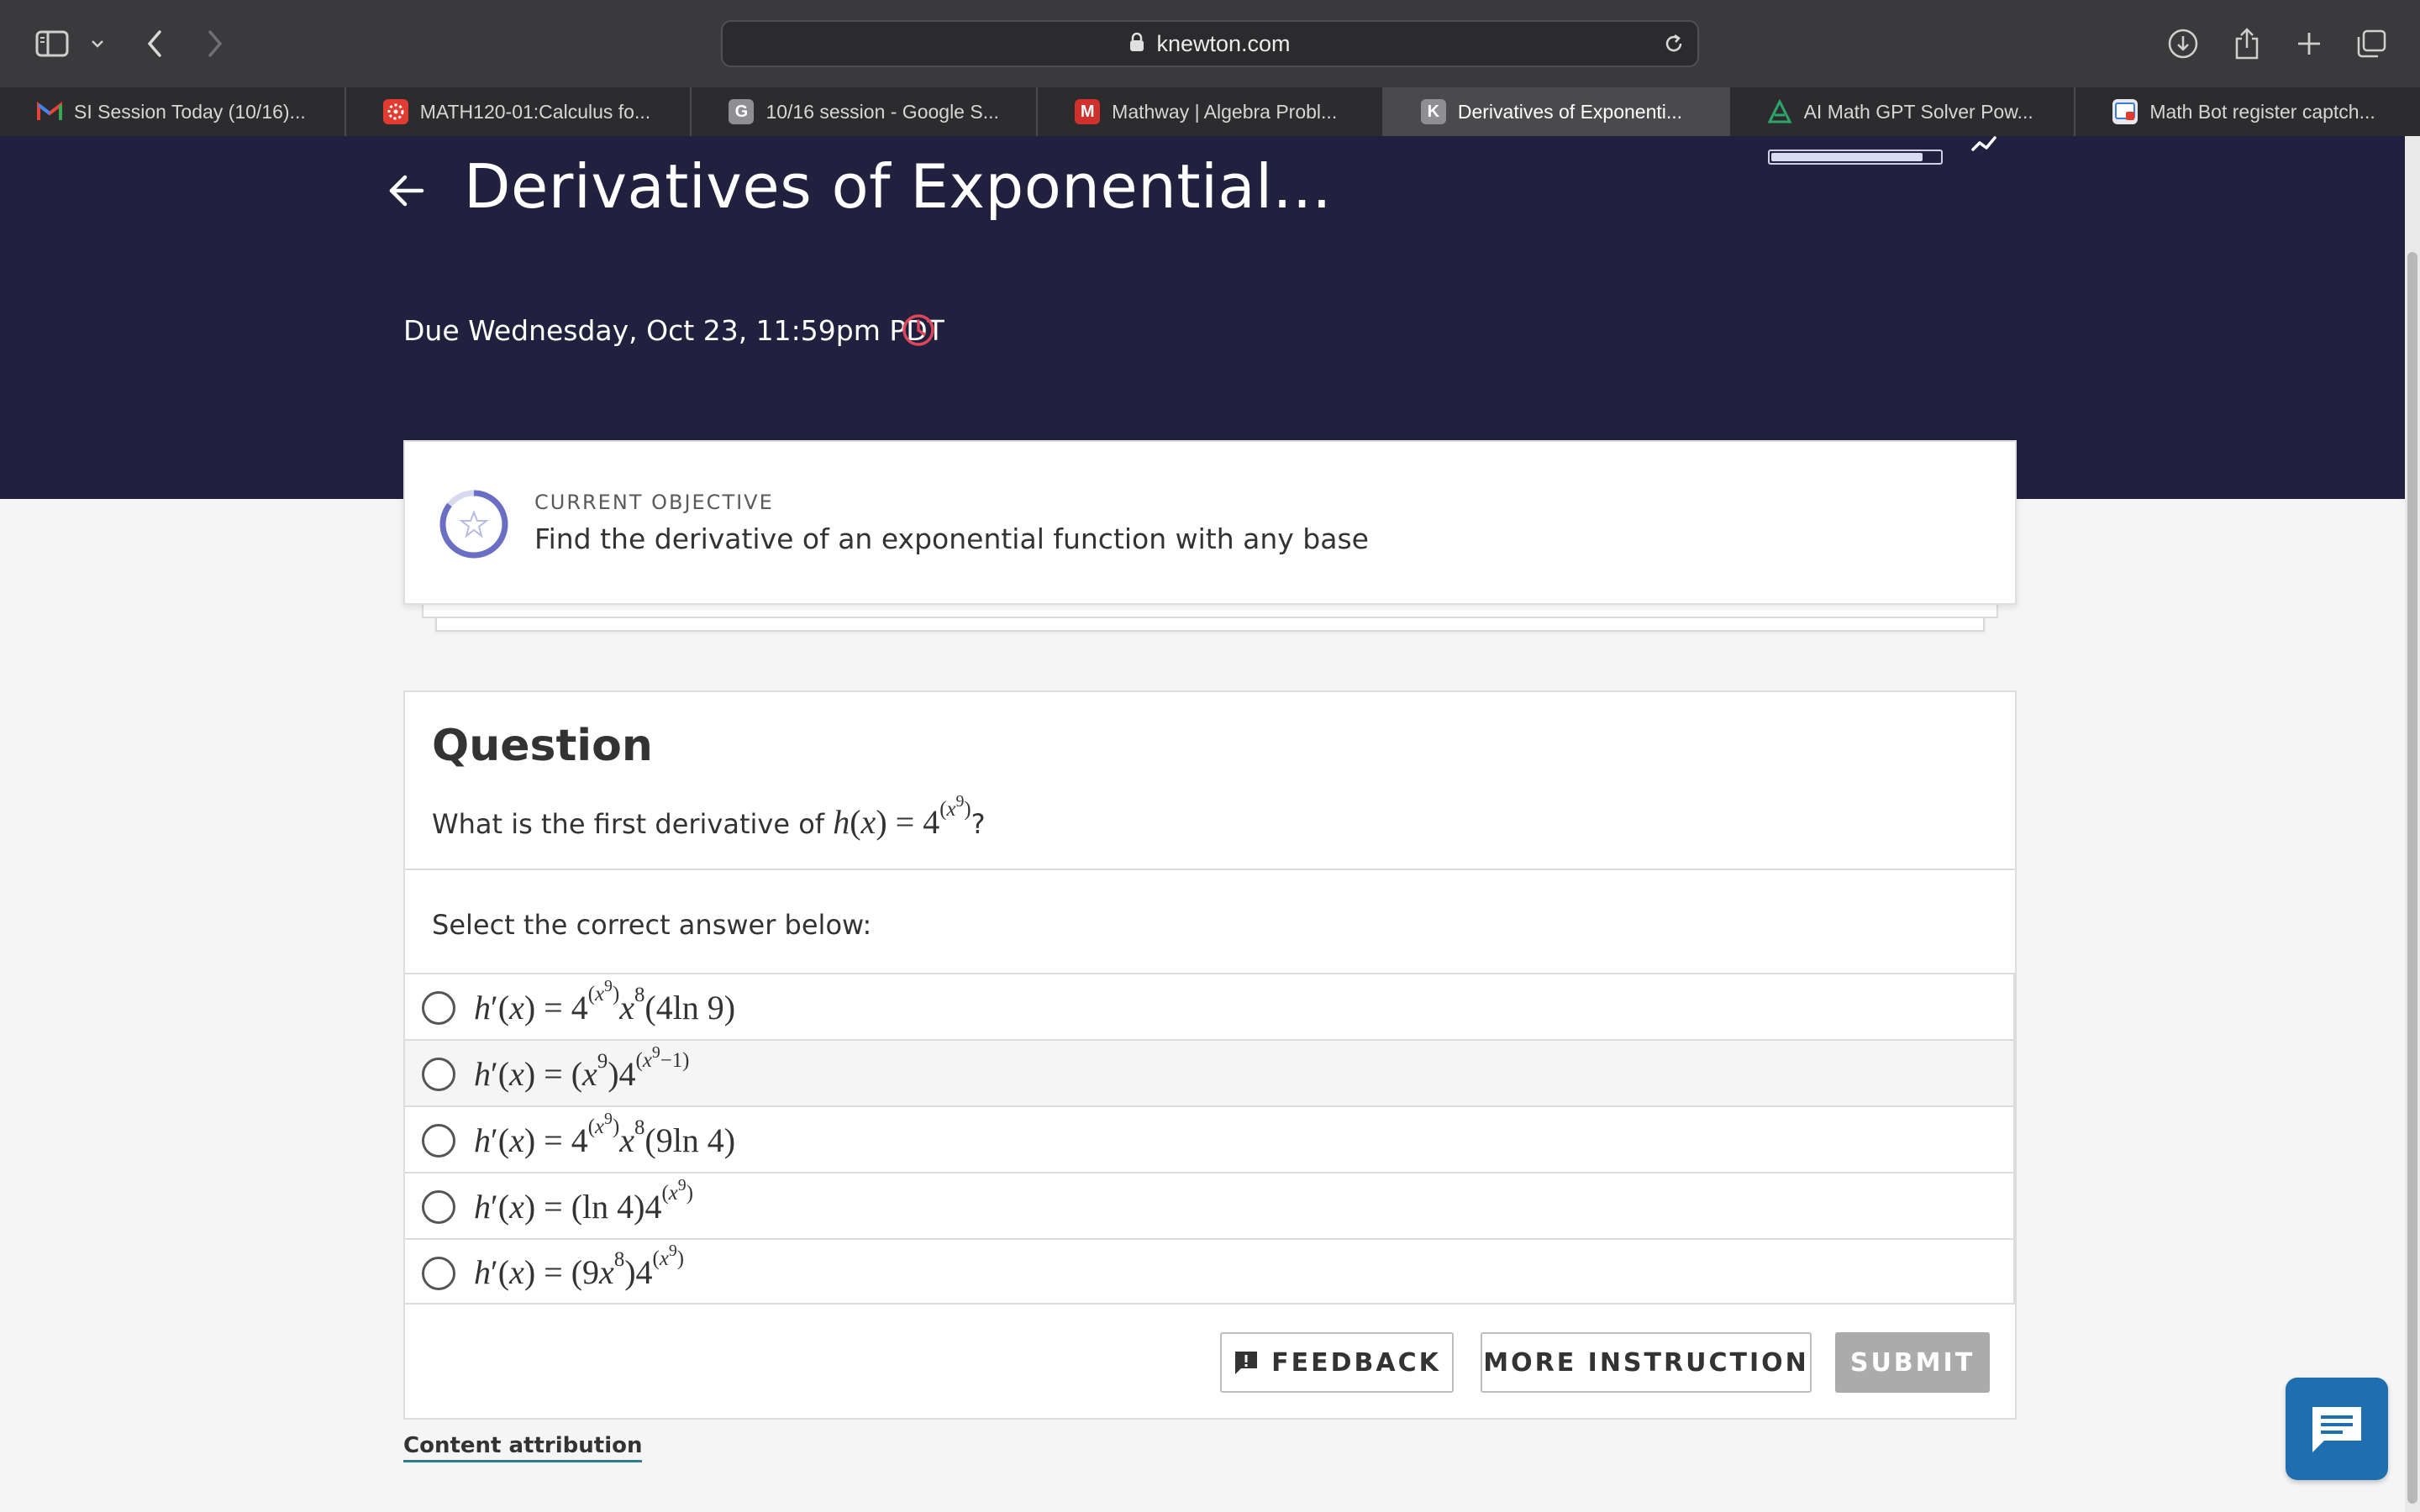  Describe the element at coordinates (154, 43) in the screenshot. I see `back-icon` at that location.